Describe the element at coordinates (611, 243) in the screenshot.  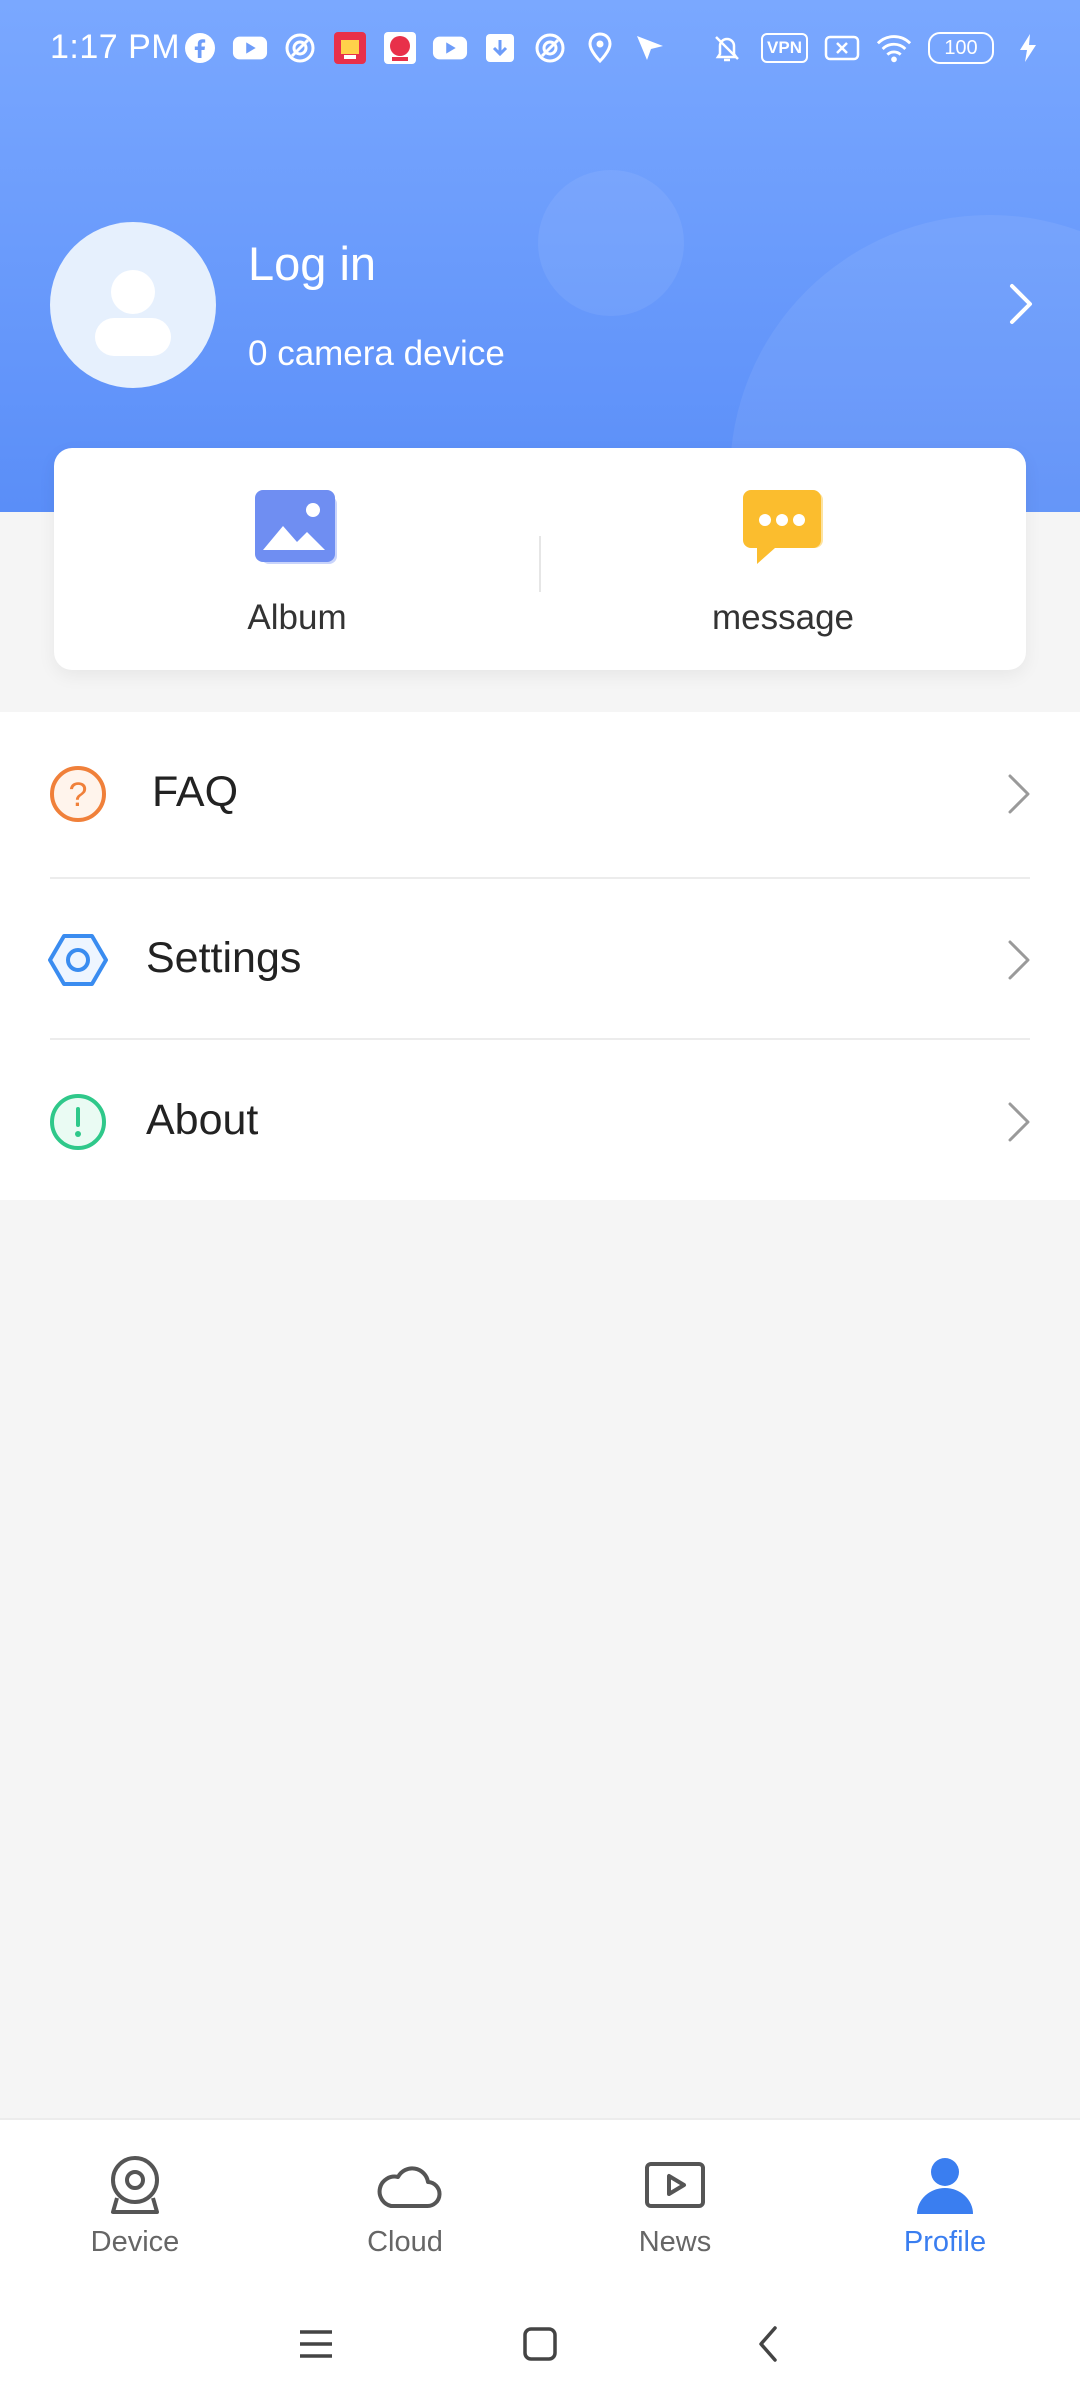
I see `header-decoration-circle` at that location.